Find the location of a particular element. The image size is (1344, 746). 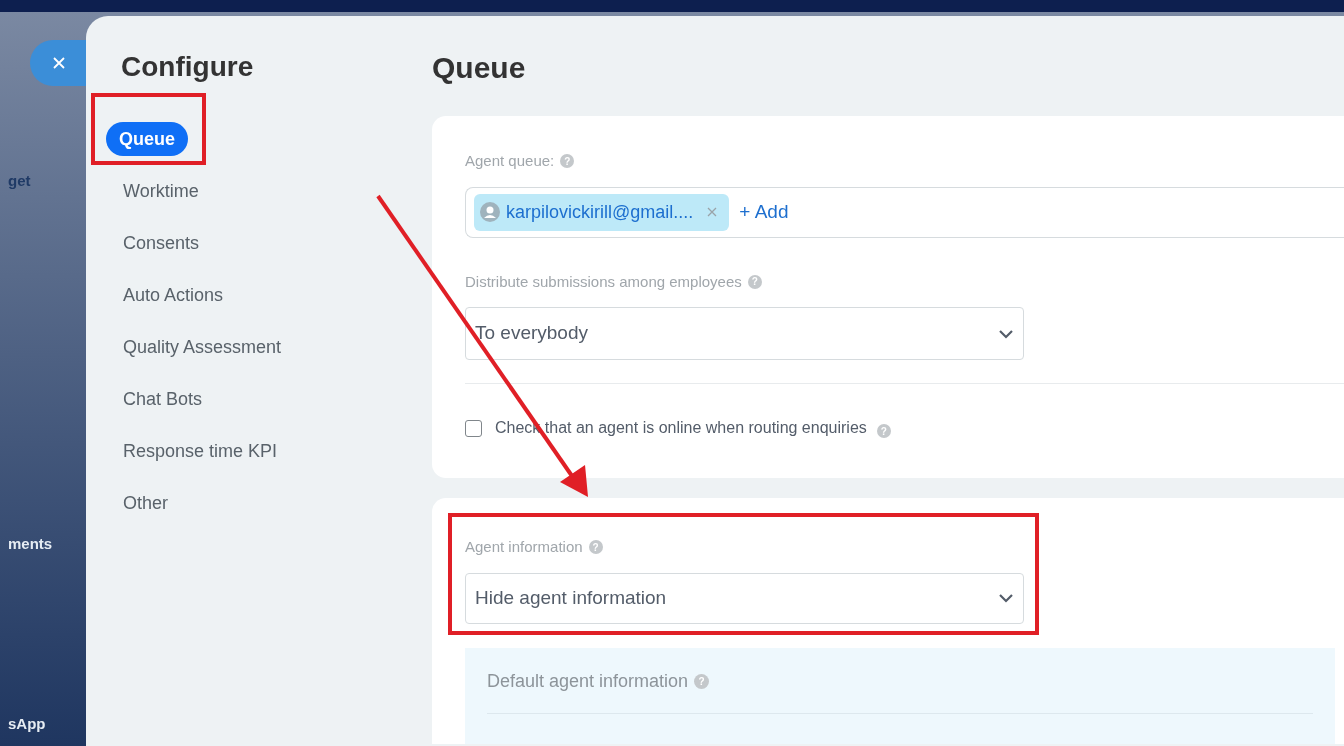

sidebar-item: Chat Bots is located at coordinates (163, 399).